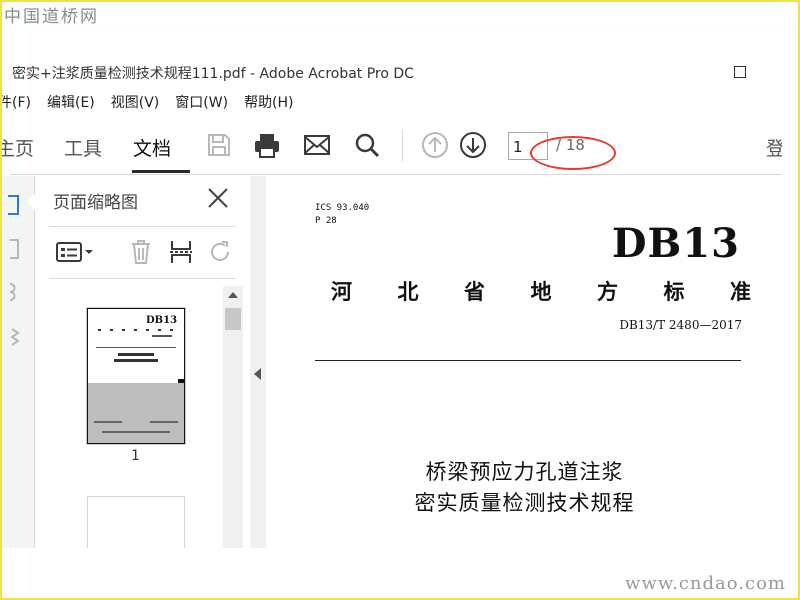 This screenshot has height=600, width=800. Describe the element at coordinates (218, 198) in the screenshot. I see `close-icon` at that location.